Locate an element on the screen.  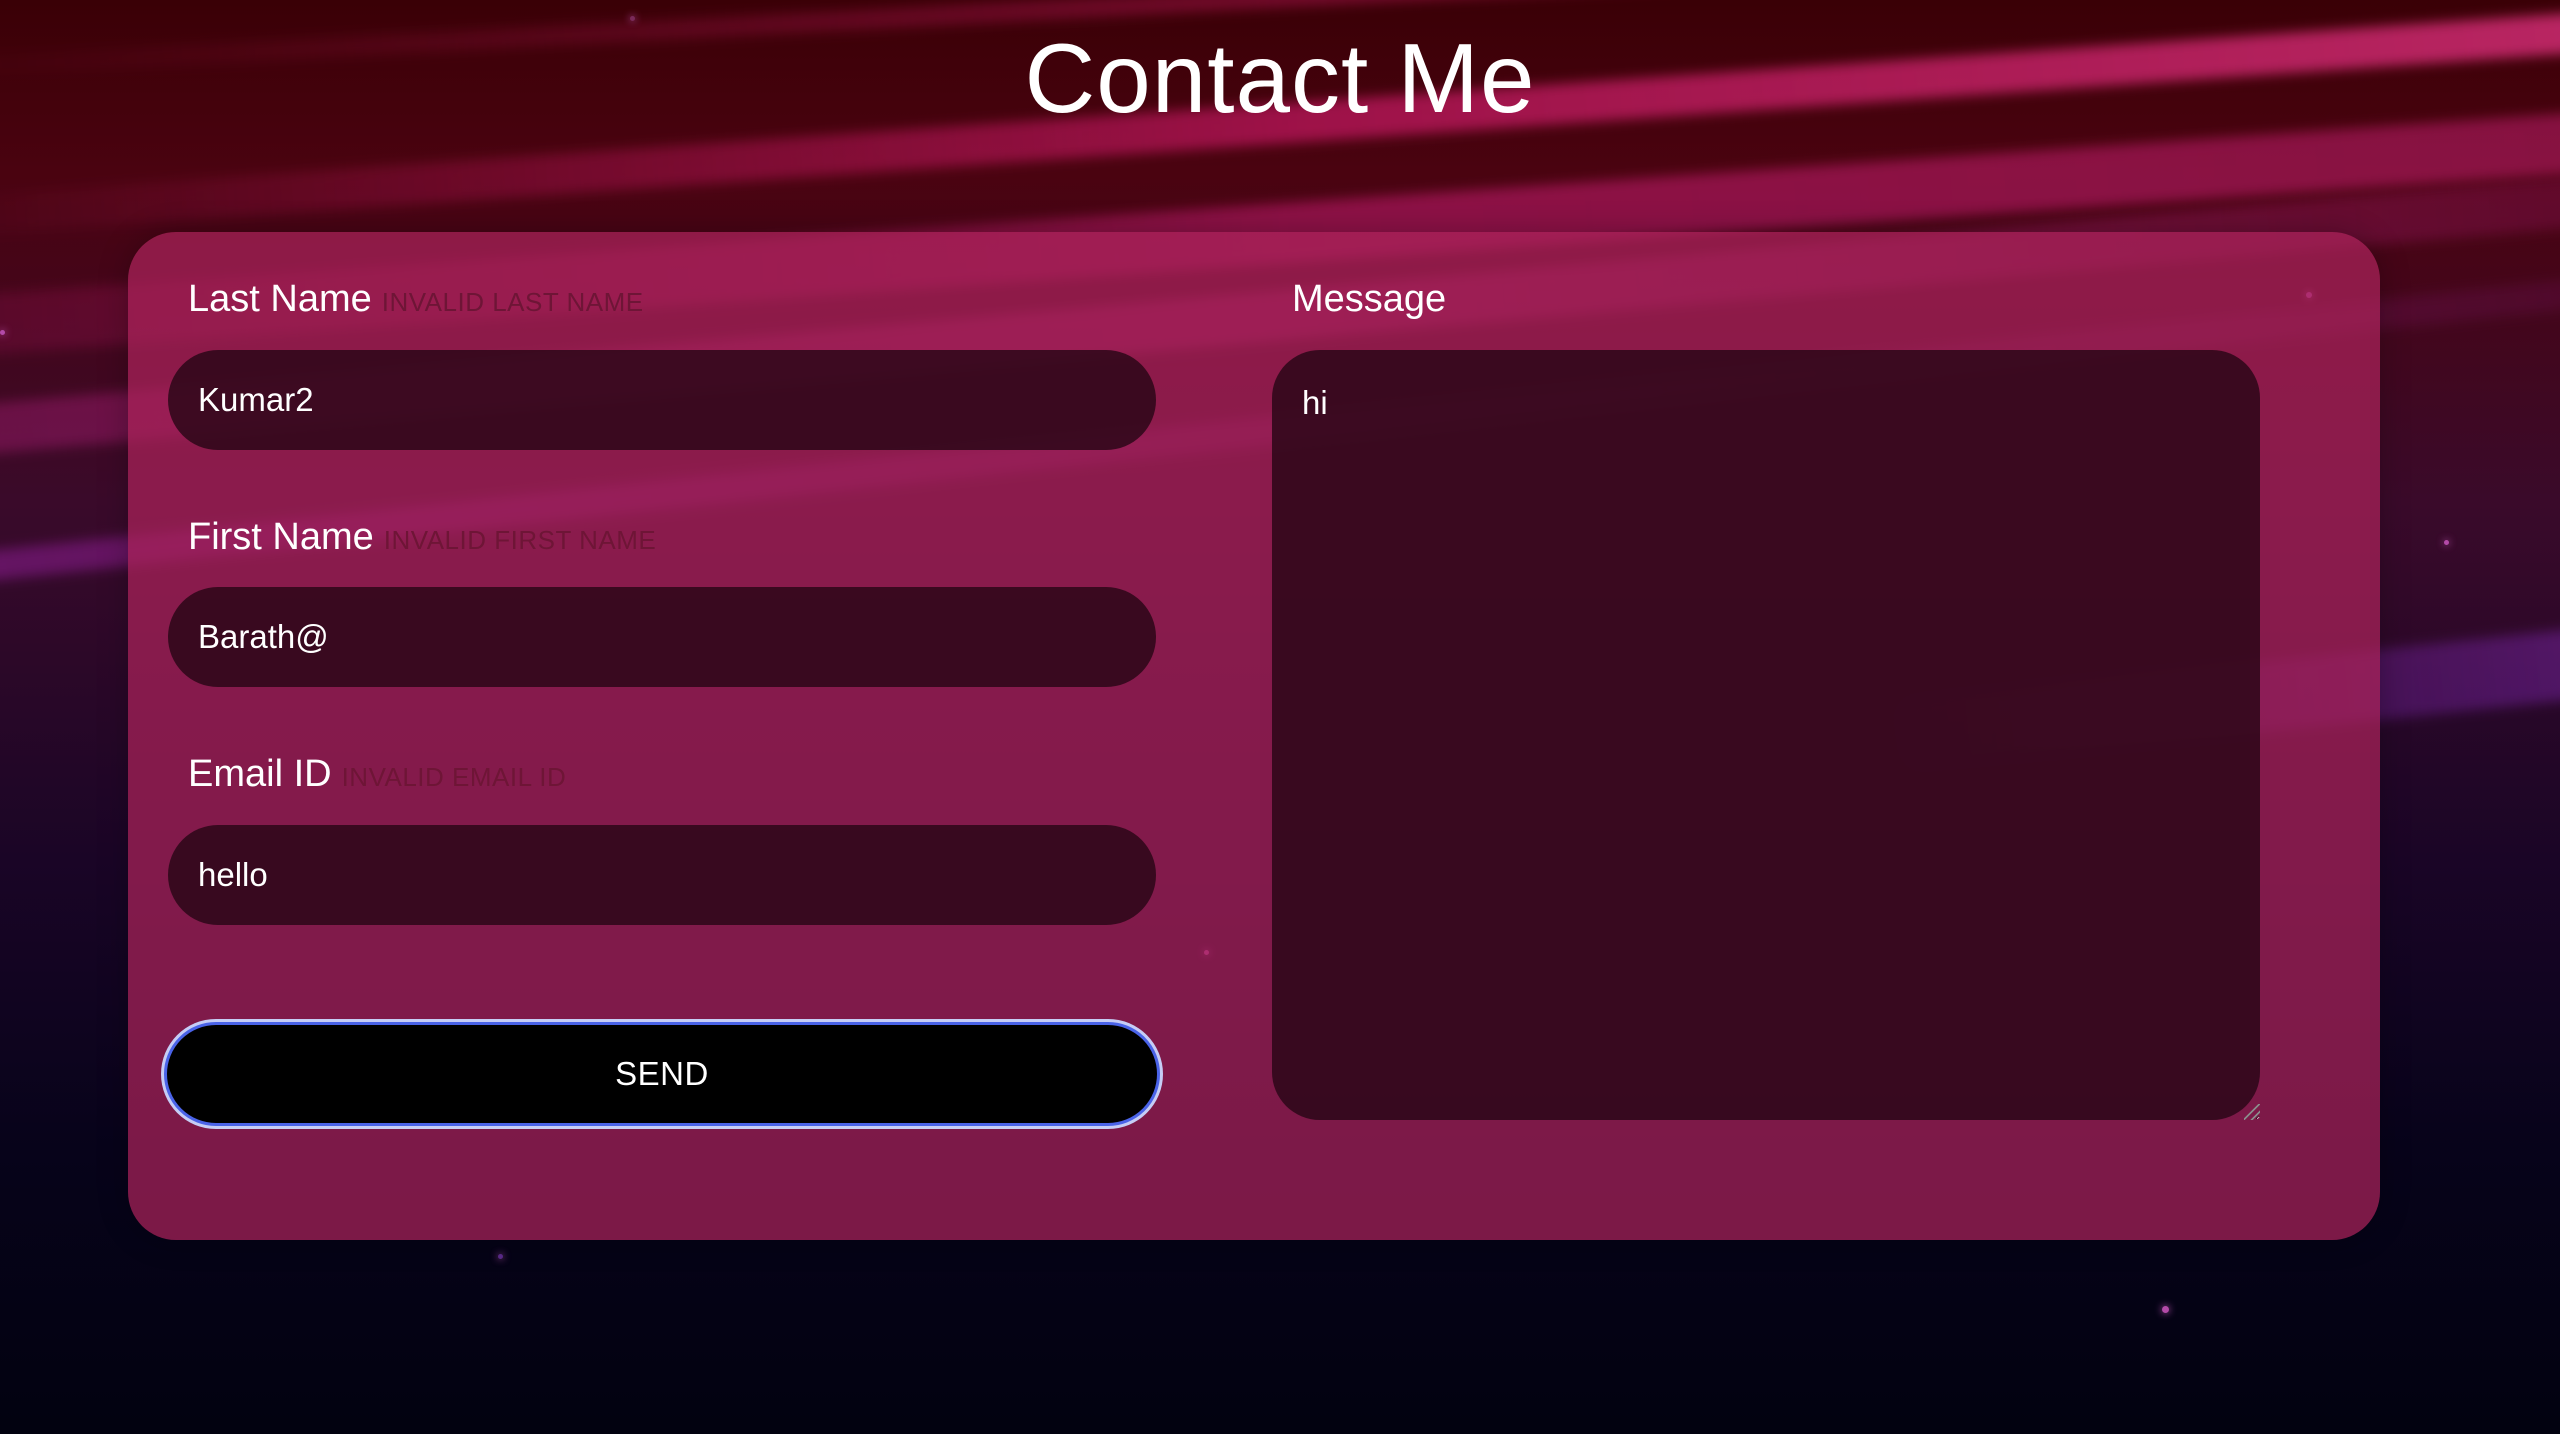
email-label: Email ID INVALID EMAIL ID is located at coordinates (377, 774).